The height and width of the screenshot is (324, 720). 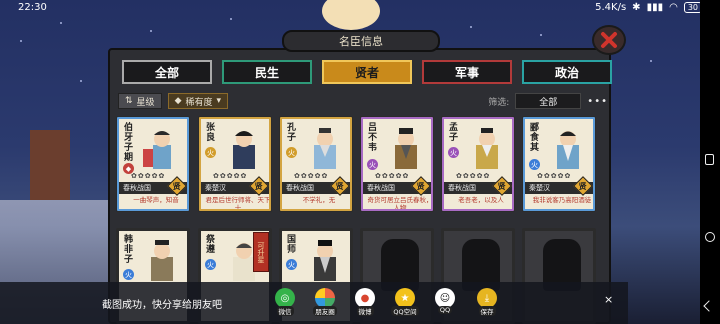 I want to click on share-save-button: ⤓ 保存, so click(x=487, y=304).